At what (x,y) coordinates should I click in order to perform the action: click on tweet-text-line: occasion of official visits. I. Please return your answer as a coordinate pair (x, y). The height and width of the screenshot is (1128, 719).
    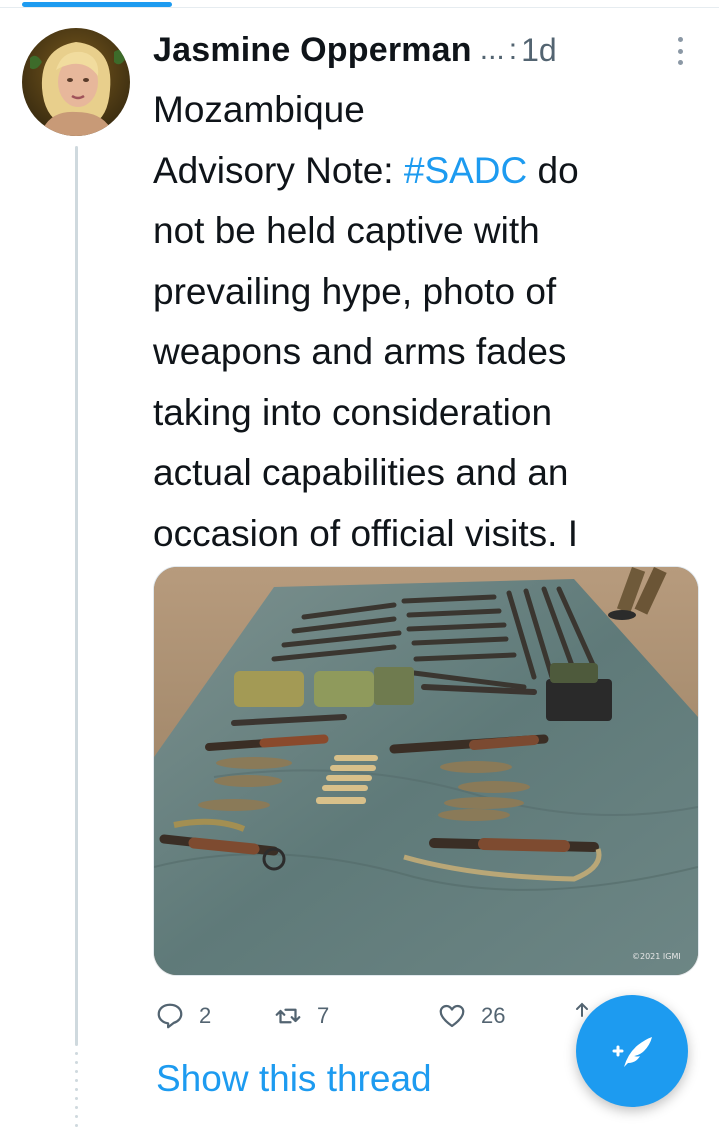
    Looking at the image, I should click on (365, 533).